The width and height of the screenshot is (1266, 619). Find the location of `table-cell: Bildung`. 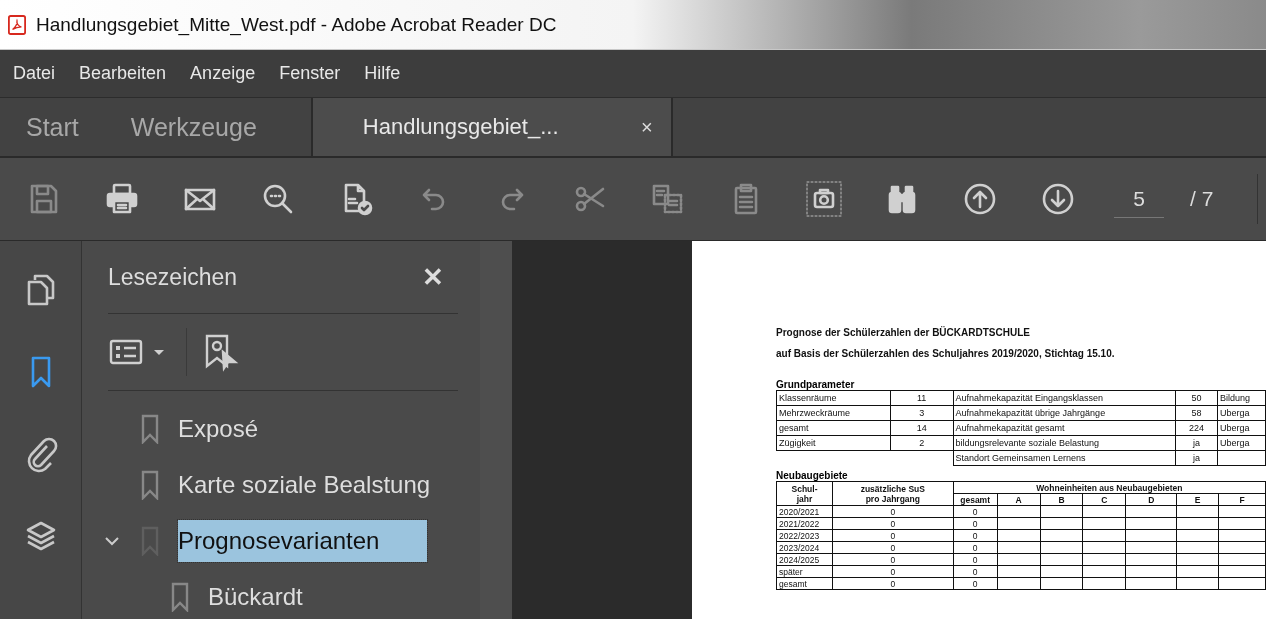

table-cell: Bildung is located at coordinates (1241, 398).